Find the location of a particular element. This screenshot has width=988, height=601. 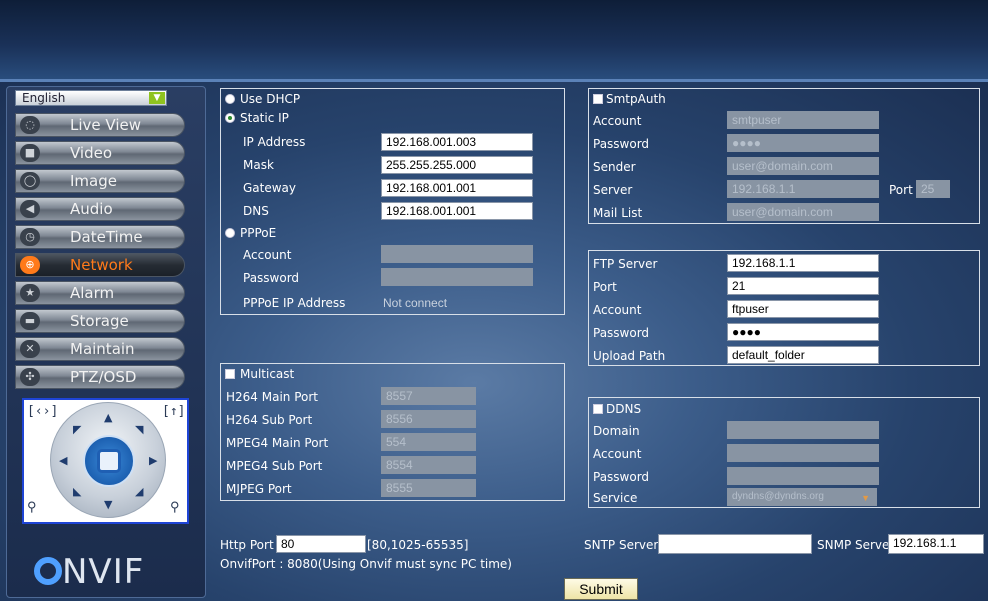

submit-button: Submit is located at coordinates (601, 589).